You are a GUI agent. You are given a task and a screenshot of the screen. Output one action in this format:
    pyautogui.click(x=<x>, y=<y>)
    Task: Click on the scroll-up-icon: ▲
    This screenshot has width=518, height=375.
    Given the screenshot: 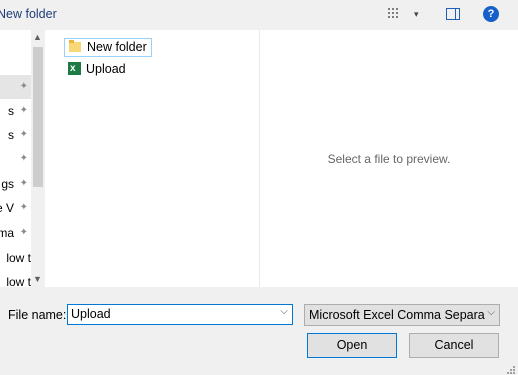 What is the action you would take?
    pyautogui.click(x=37, y=37)
    